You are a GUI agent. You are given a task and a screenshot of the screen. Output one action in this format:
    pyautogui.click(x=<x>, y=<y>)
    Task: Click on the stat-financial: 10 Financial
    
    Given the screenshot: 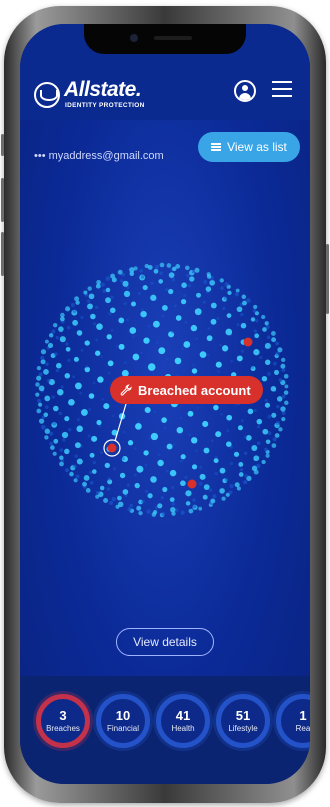 What is the action you would take?
    pyautogui.click(x=123, y=721)
    